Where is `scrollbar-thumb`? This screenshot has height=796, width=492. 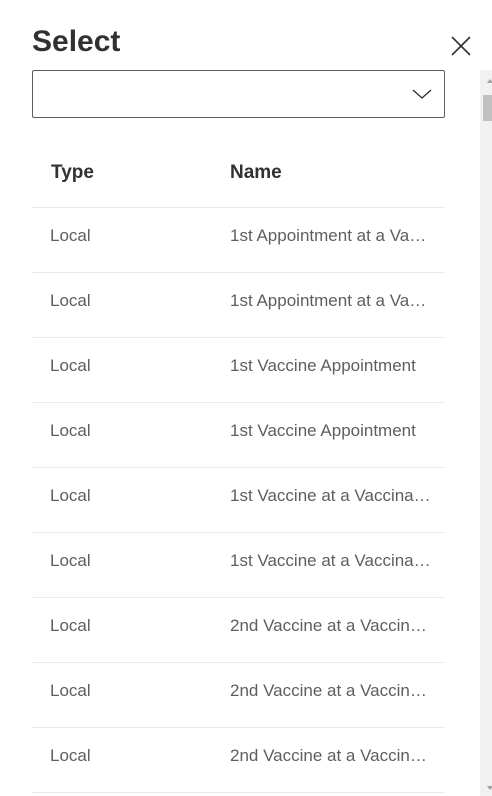
scrollbar-thumb is located at coordinates (487, 108).